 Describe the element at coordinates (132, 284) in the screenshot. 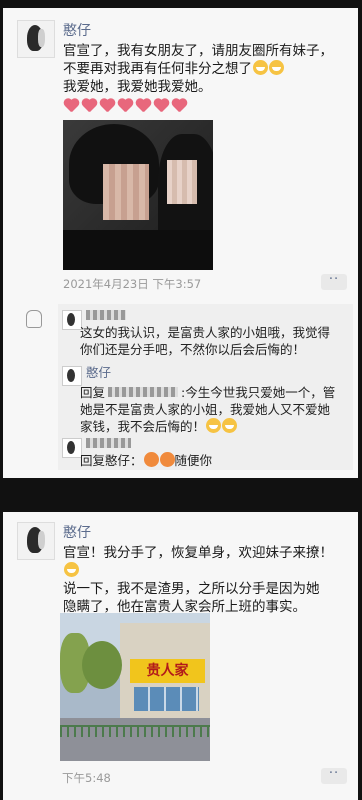

I see `post-timestamp: 2021年4月23日 下午3:57` at that location.